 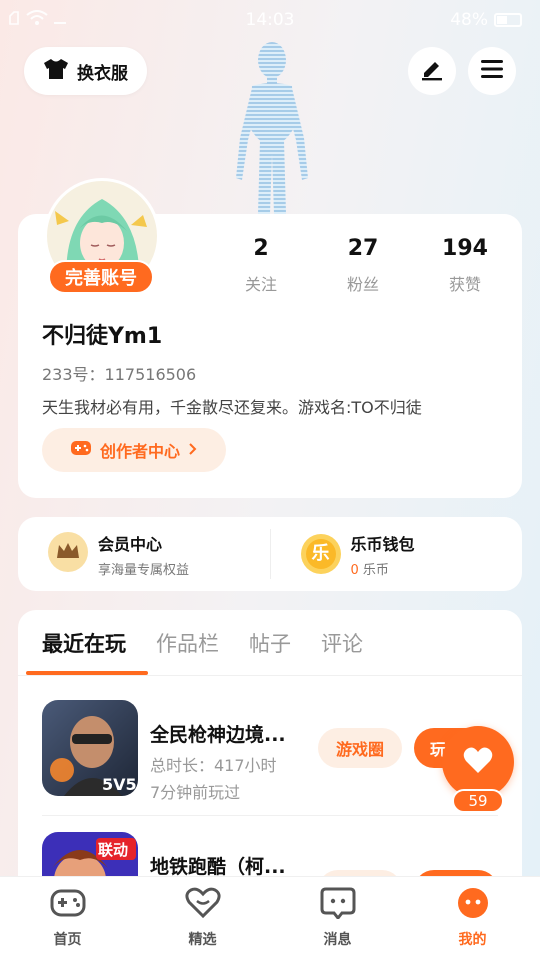 I want to click on heart-outline-icon, so click(x=202, y=905).